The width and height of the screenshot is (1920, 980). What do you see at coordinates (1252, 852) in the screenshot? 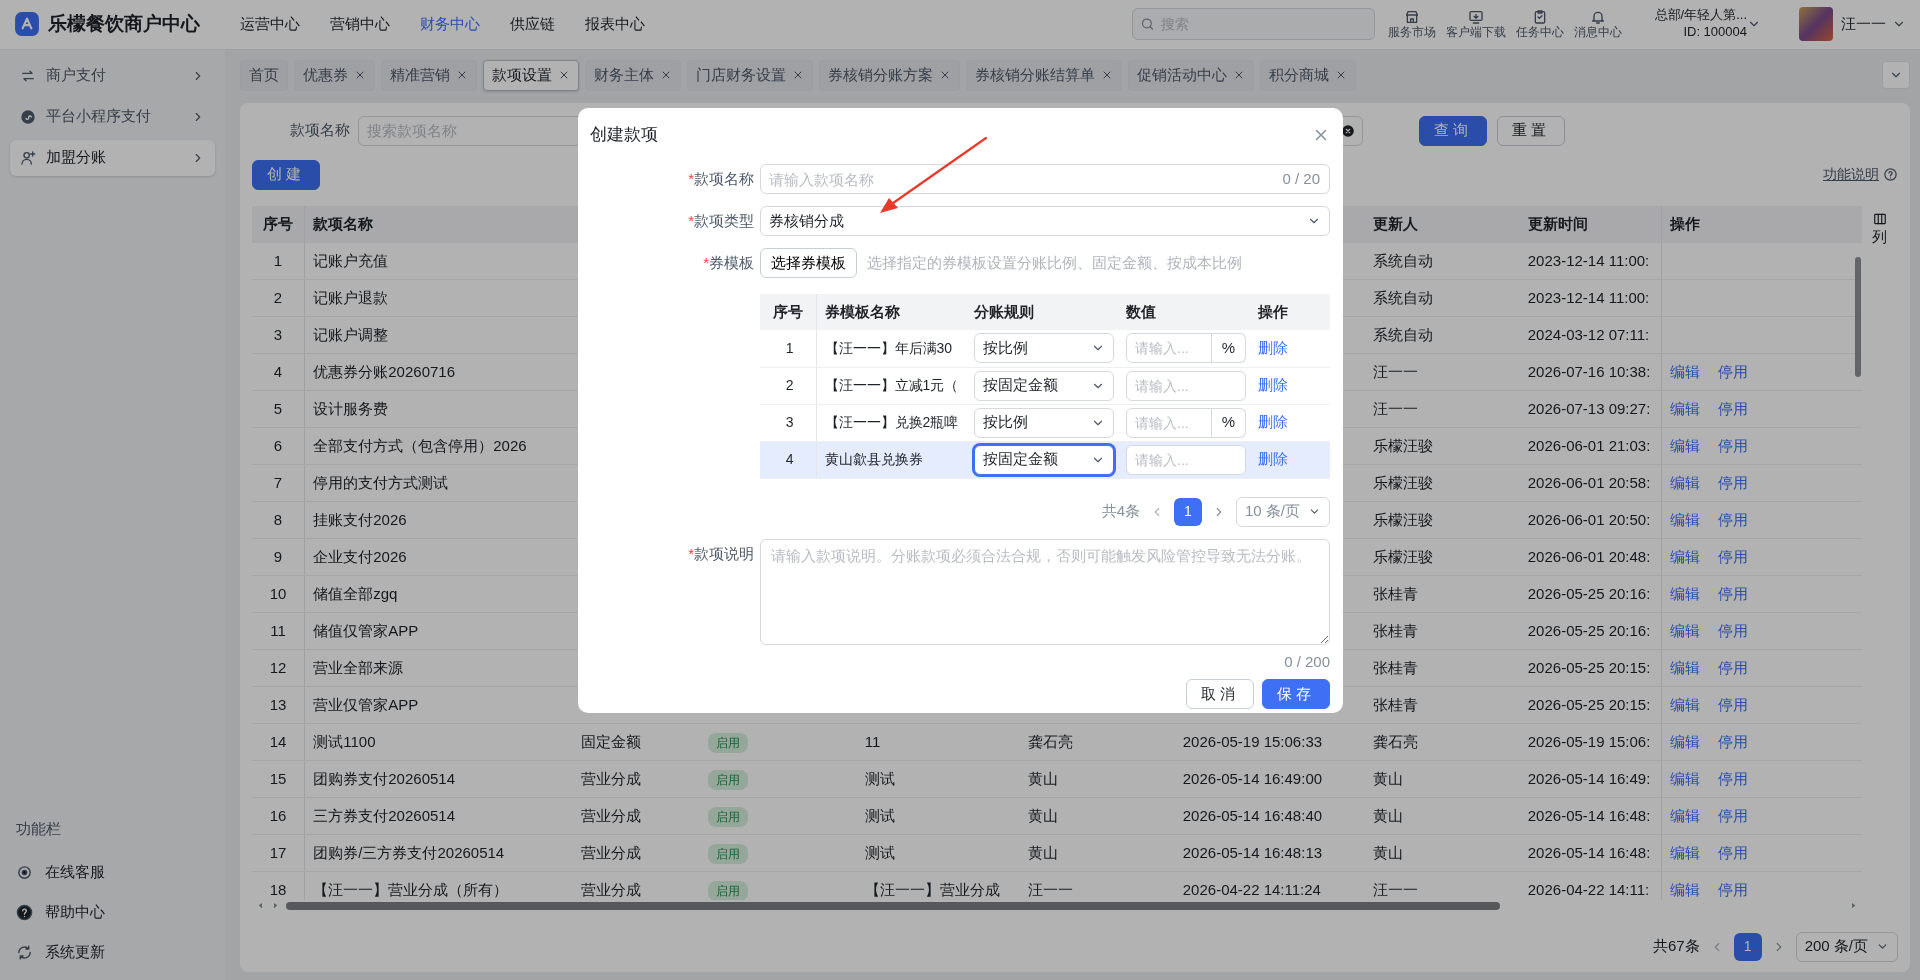
I see `table-cell: 2026-05-14 16:48:13` at bounding box center [1252, 852].